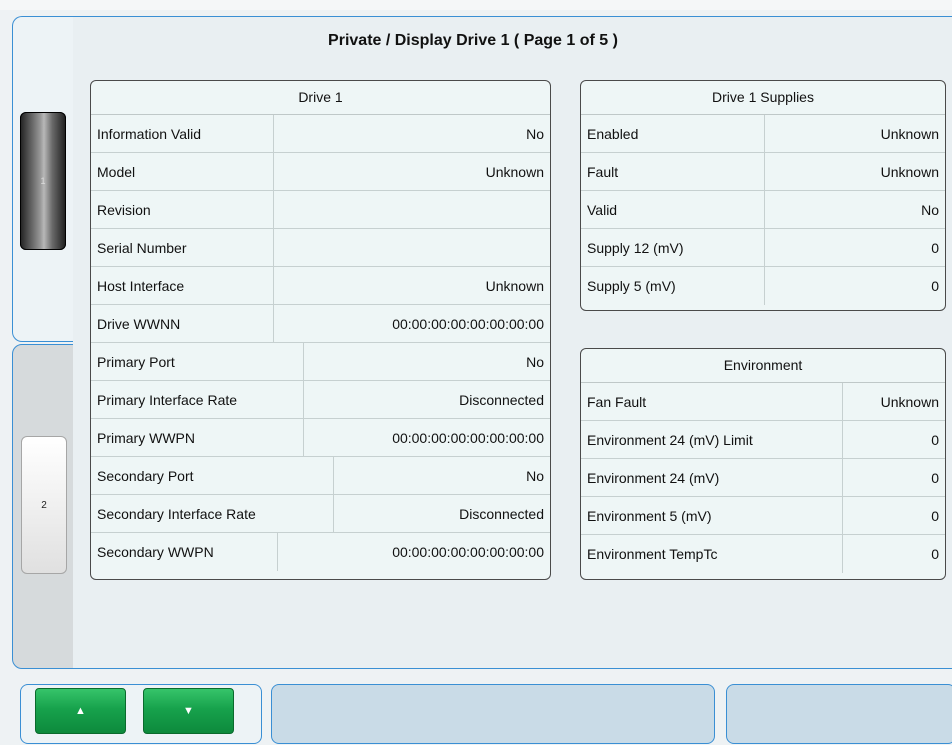 This screenshot has height=745, width=952. I want to click on table-row: Secondary Port No, so click(320, 476).